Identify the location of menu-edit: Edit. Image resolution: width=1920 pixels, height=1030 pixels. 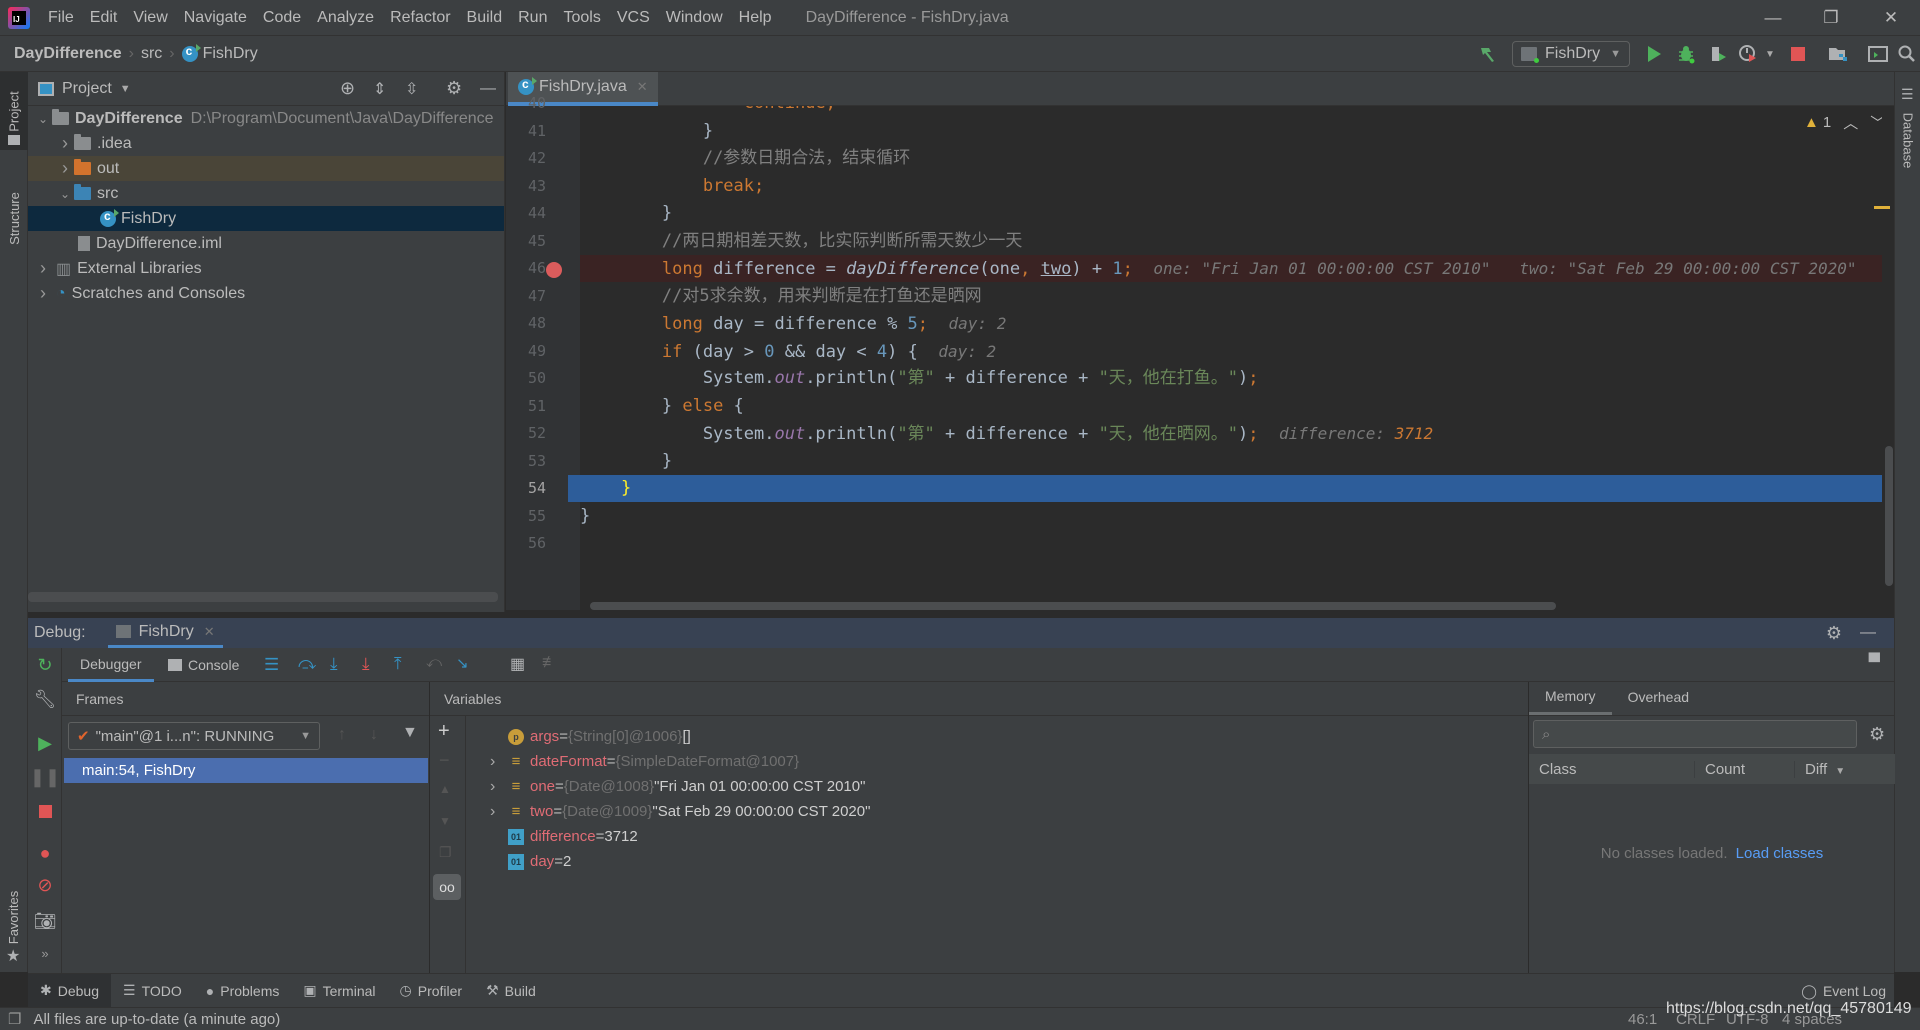
(104, 18).